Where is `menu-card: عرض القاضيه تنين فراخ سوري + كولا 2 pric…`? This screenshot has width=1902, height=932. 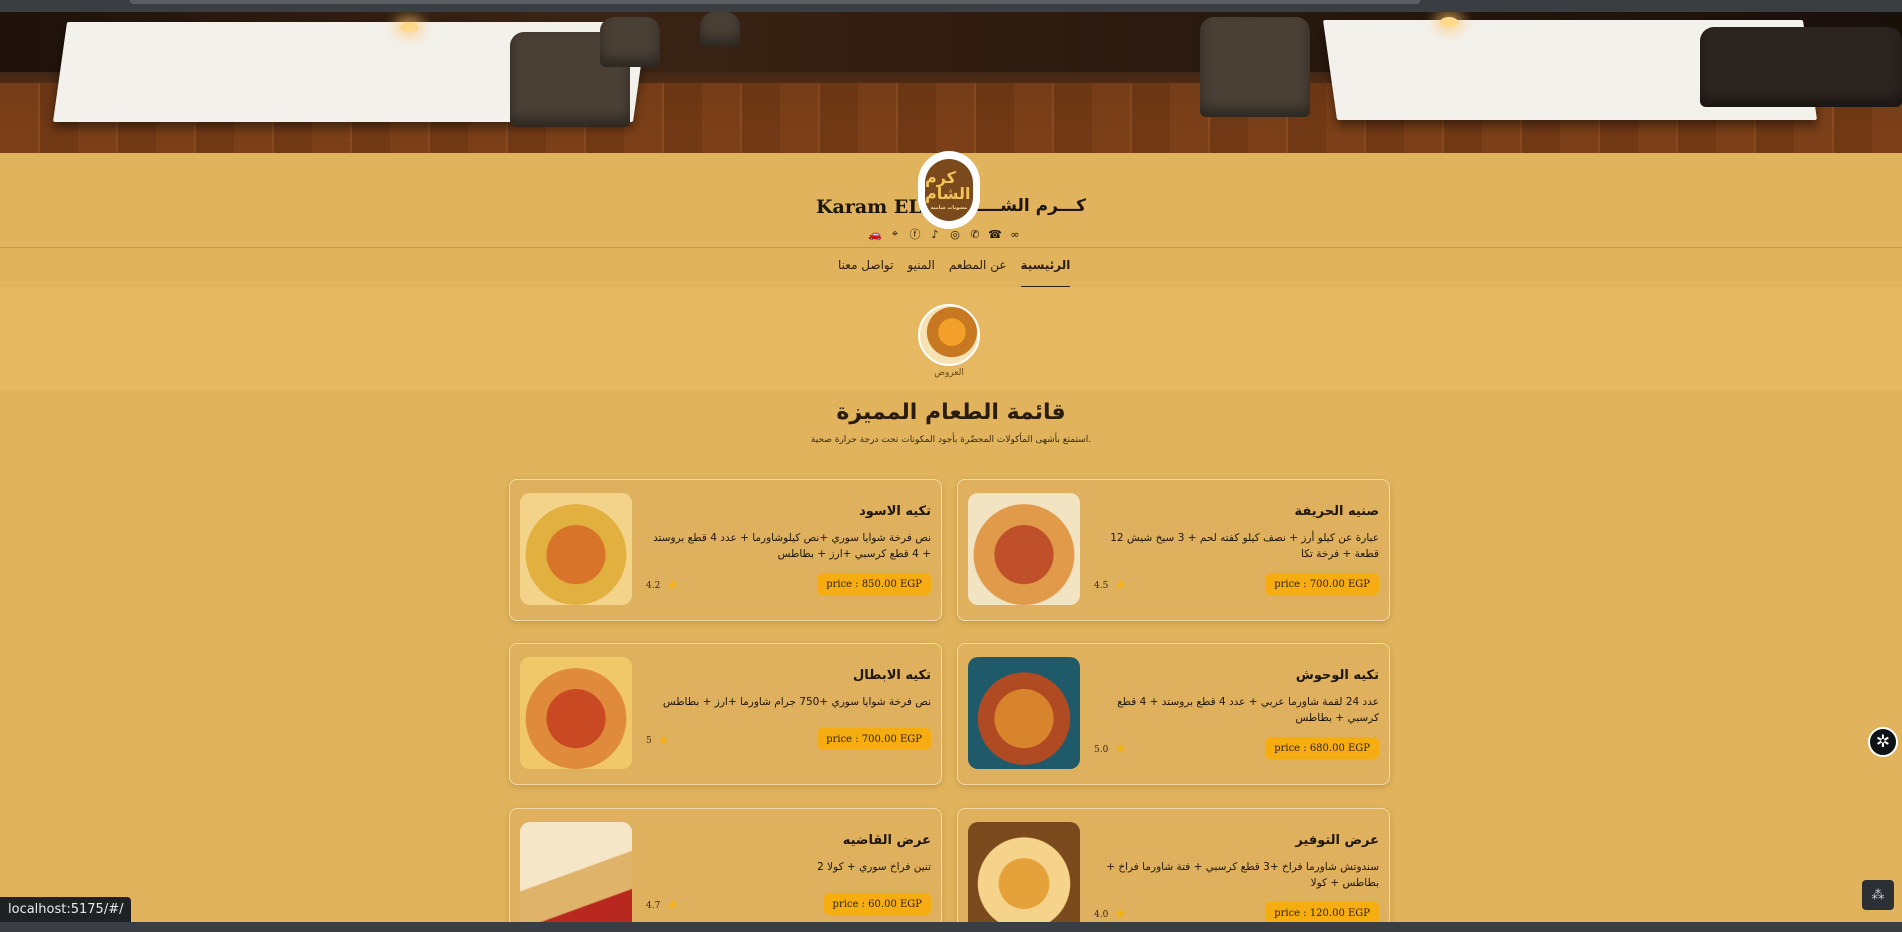
menu-card: عرض القاضيه تنين فراخ سوري + كولا 2 pric… is located at coordinates (725, 870).